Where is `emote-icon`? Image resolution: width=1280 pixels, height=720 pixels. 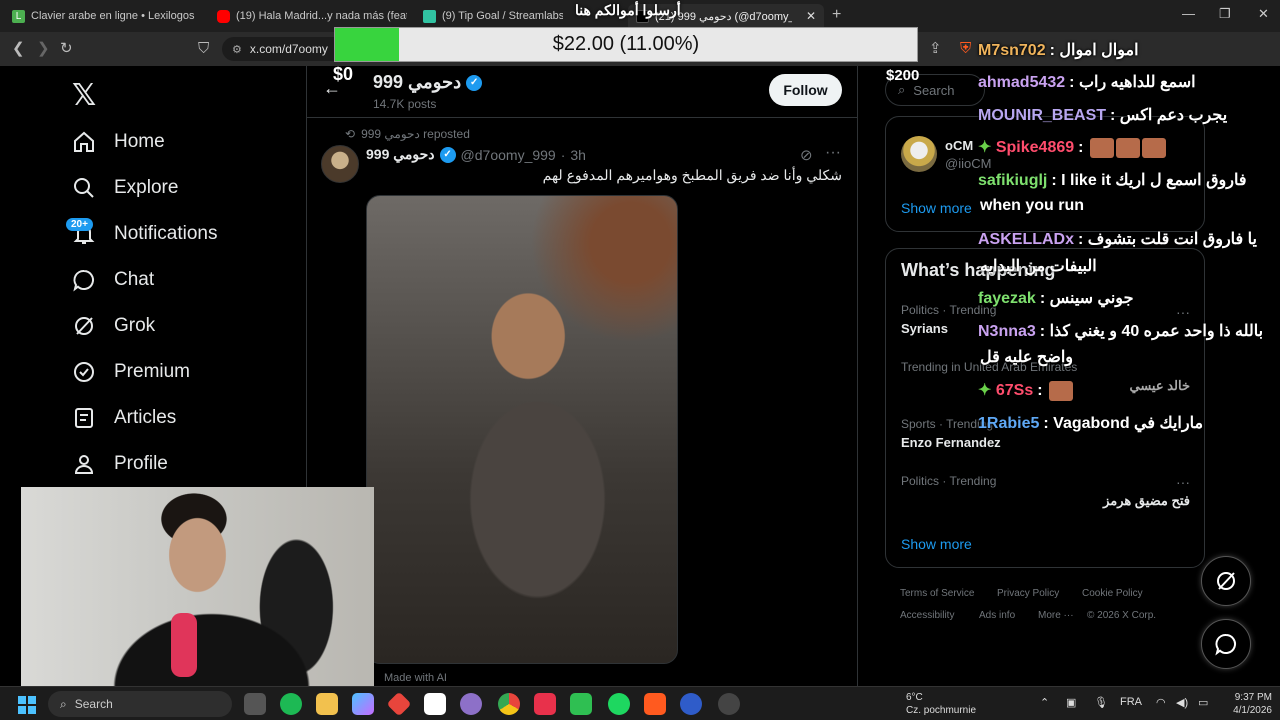
emote-icon is located at coordinates (1061, 390).